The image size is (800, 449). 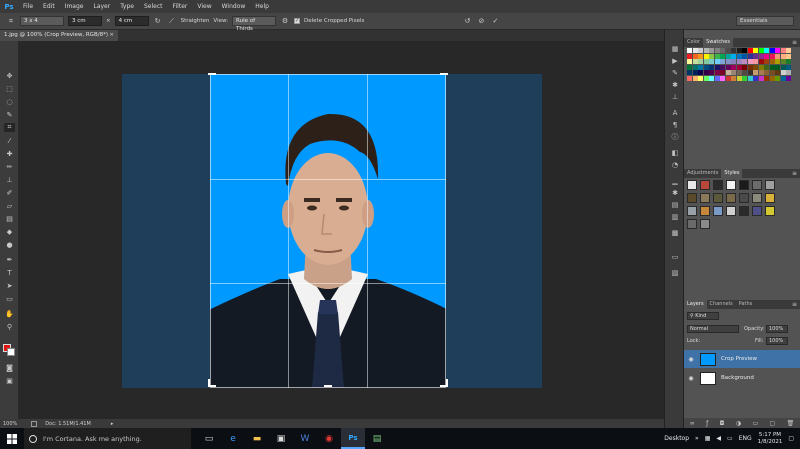 What do you see at coordinates (9, 259) in the screenshot?
I see `pen-tool-icon: ✒` at bounding box center [9, 259].